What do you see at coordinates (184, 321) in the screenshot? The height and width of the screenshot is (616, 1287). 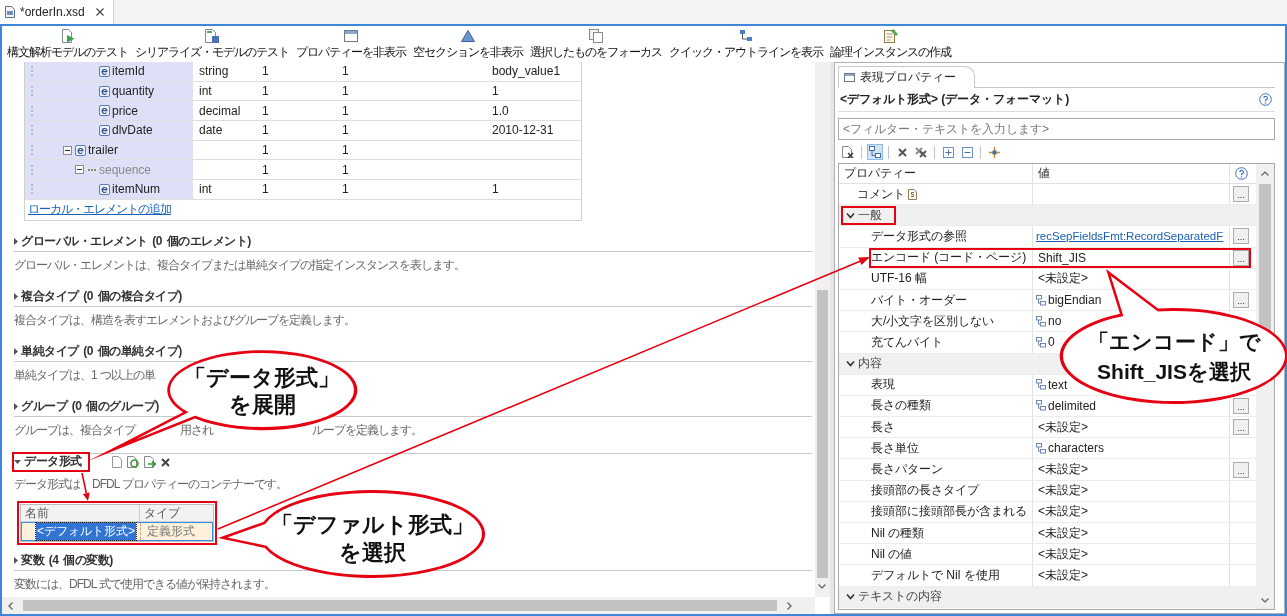 I see `section-description: 複合タイプは、構造を表すエレメントおよびグループを定義します。` at bounding box center [184, 321].